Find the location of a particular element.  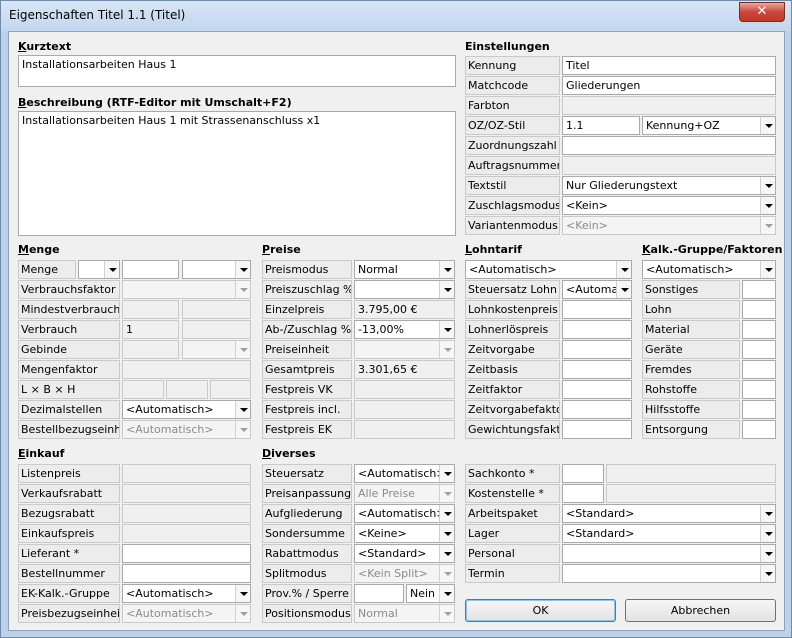

preisbezug-select: <Automatisch> is located at coordinates (186, 613).